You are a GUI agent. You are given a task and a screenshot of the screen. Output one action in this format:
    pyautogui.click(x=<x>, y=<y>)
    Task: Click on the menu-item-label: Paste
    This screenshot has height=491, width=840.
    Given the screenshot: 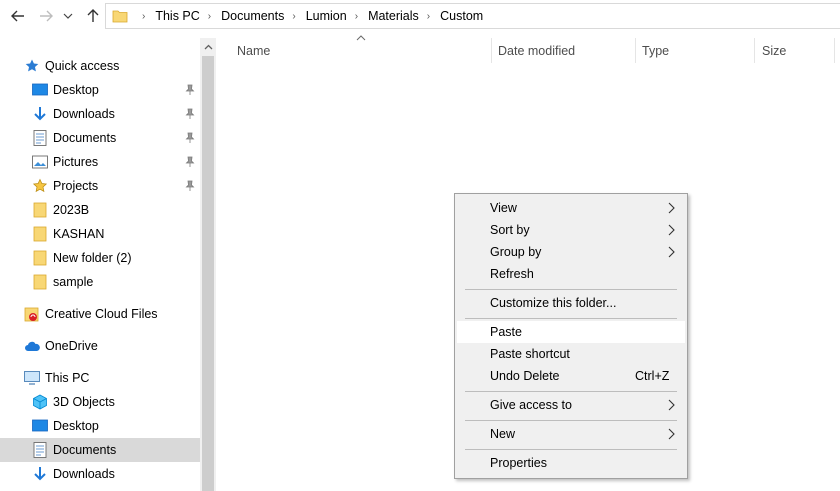 What is the action you would take?
    pyautogui.click(x=506, y=332)
    